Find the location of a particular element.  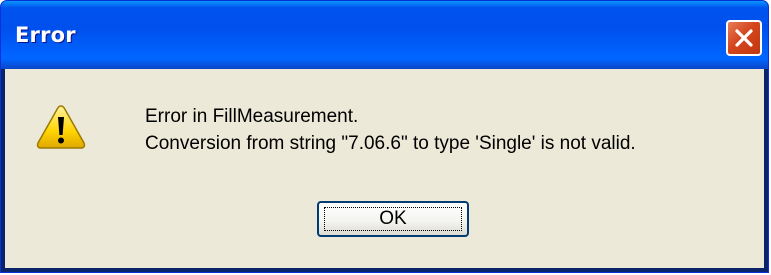

close-x-icon is located at coordinates (744, 38).